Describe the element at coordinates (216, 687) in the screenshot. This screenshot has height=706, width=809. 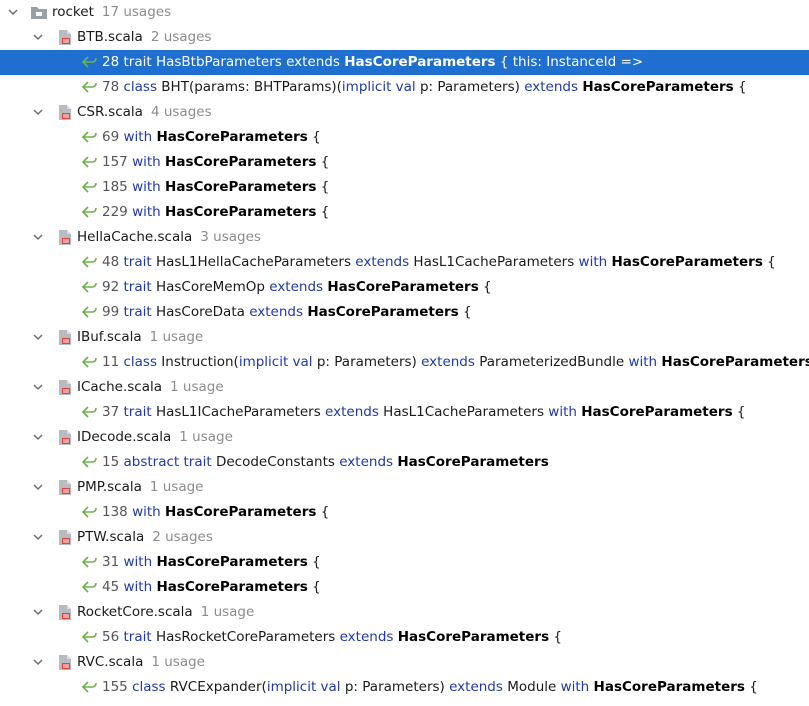
I see `code-text: RVCExpander(` at that location.